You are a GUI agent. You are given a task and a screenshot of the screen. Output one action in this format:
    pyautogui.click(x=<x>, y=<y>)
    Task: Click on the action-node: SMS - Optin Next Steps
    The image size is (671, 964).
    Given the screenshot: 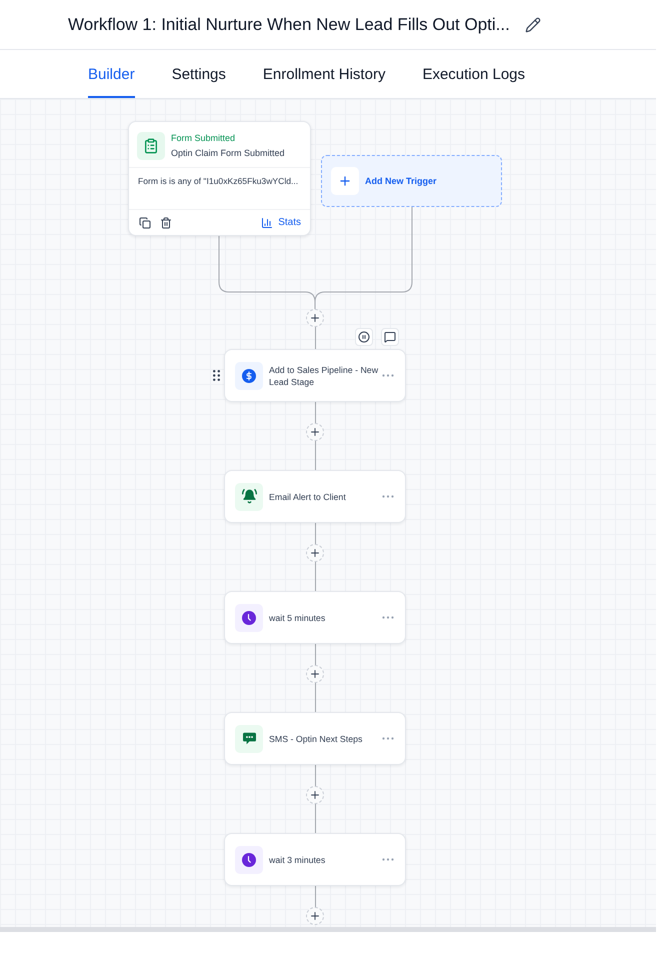 What is the action you would take?
    pyautogui.click(x=315, y=738)
    